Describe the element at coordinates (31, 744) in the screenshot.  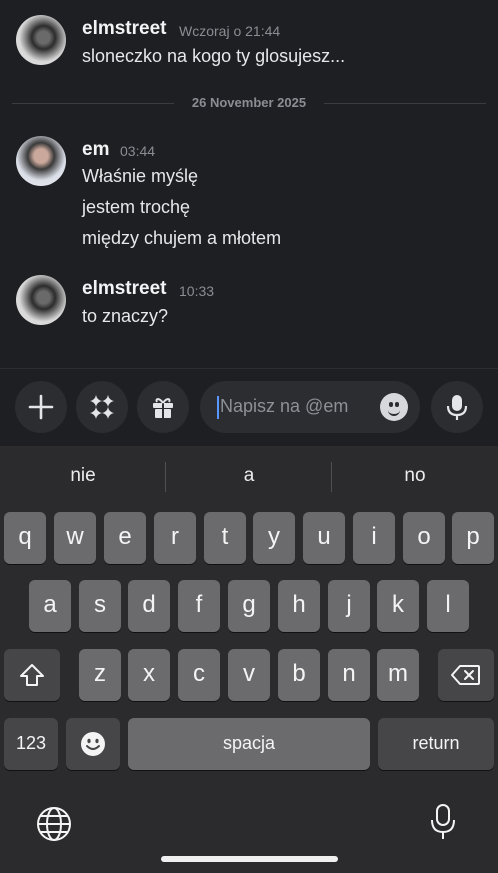
I see `numbers-key: 123` at that location.